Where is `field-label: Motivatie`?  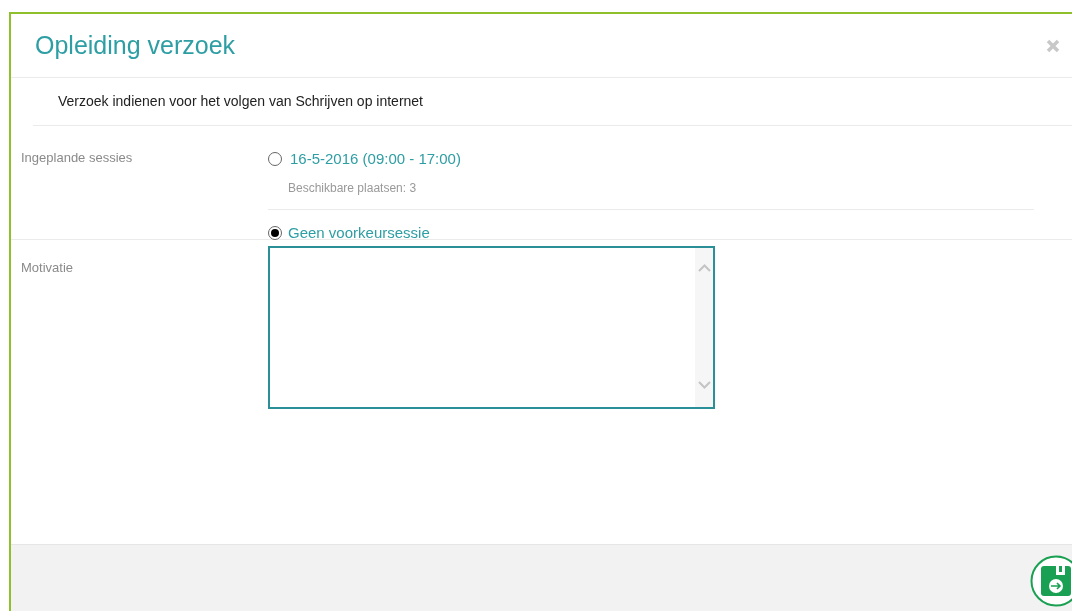
field-label: Motivatie is located at coordinates (47, 267).